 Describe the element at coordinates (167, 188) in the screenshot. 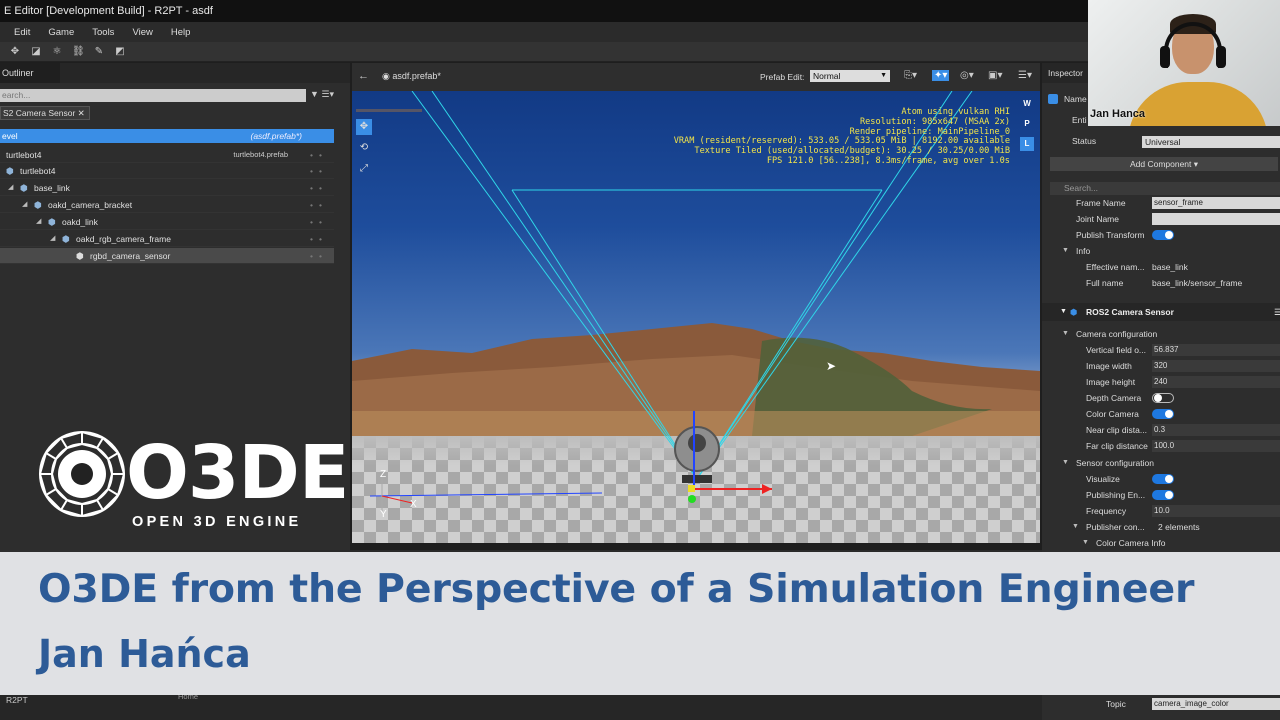

I see `tree-row: ◢ ⬢ base_link ••` at that location.